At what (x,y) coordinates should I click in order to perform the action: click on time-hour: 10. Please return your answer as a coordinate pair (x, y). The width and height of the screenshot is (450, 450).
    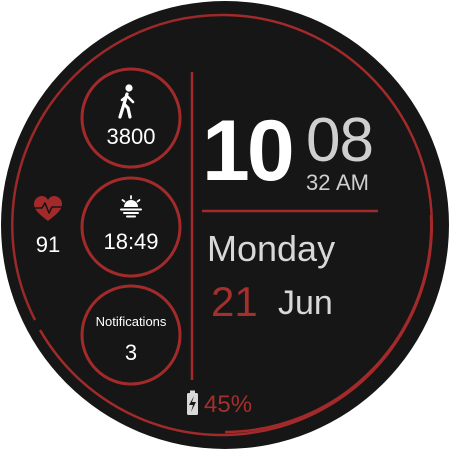
    Looking at the image, I should click on (248, 151).